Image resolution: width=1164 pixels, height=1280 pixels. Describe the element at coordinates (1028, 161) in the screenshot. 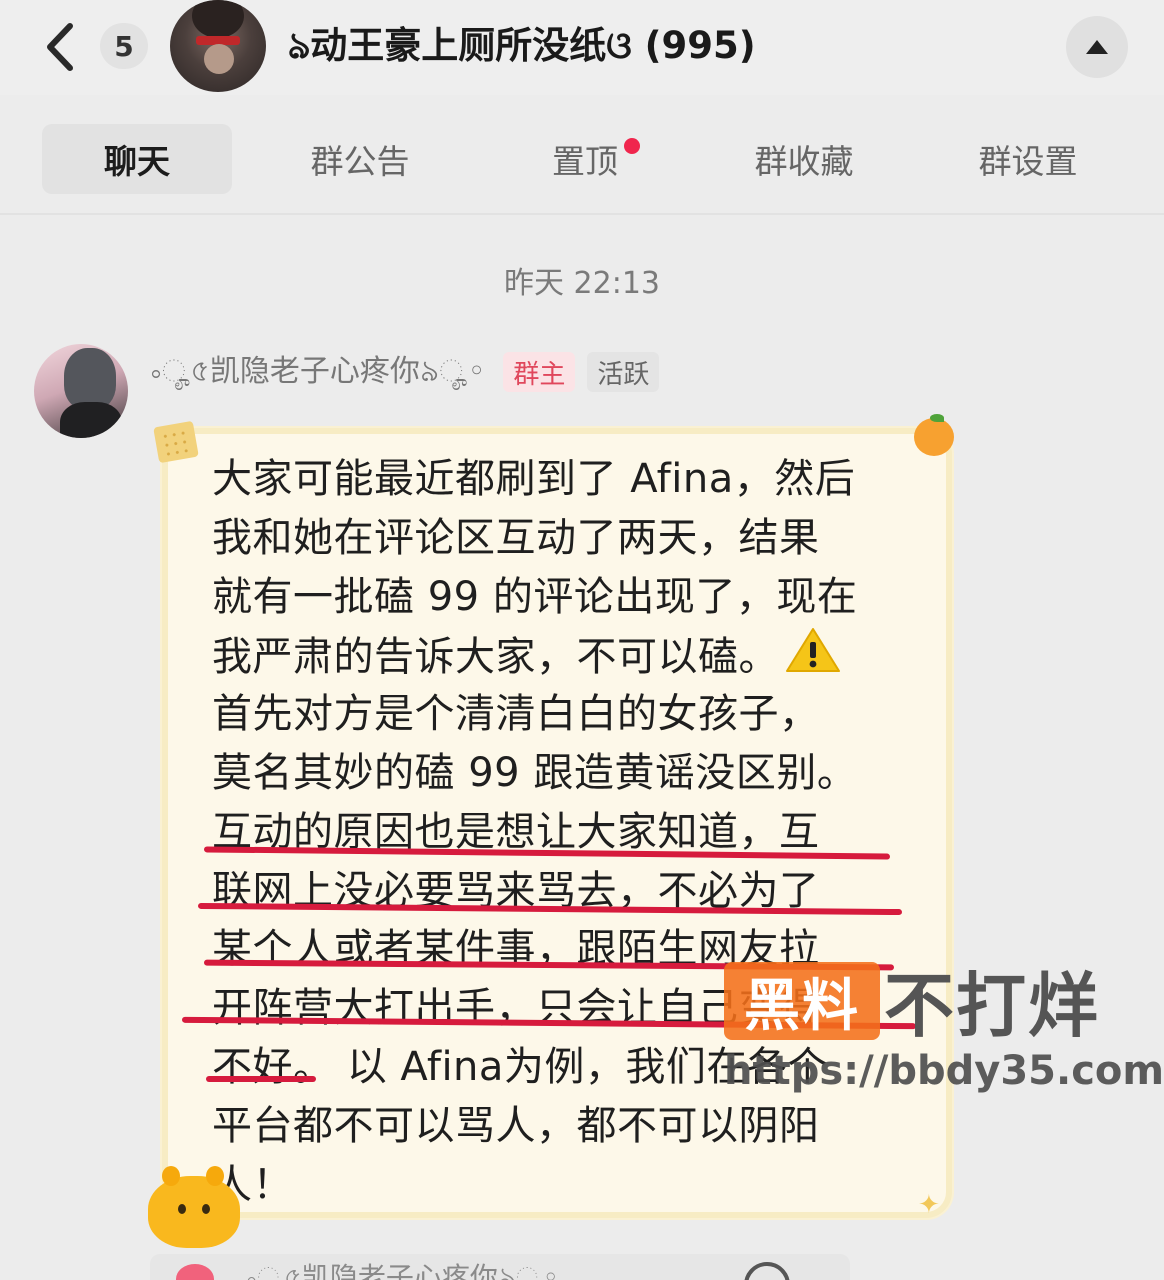

I see `tab-label: 群设置` at that location.